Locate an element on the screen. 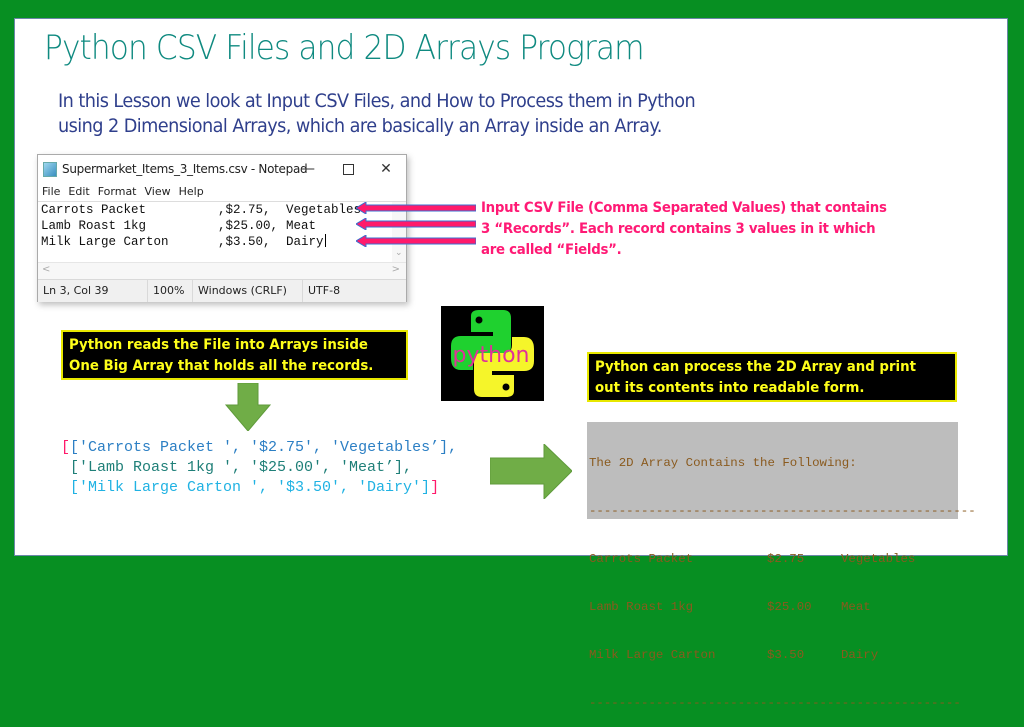  console-item-price: $2.75 is located at coordinates (786, 559).